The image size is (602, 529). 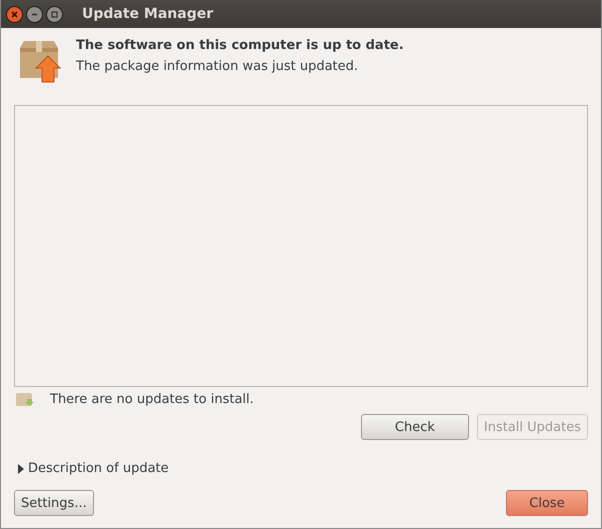 What do you see at coordinates (21, 469) in the screenshot?
I see `expander-arrow-icon` at bounding box center [21, 469].